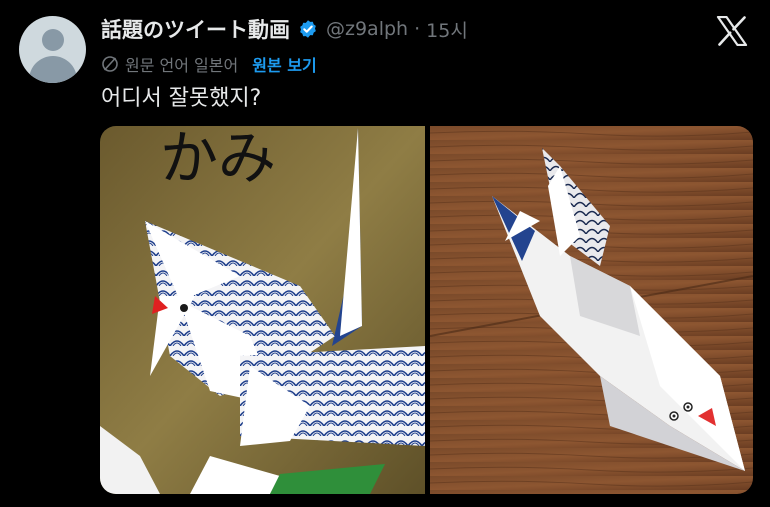 Image resolution: width=770 pixels, height=507 pixels. Describe the element at coordinates (195, 29) in the screenshot. I see `display-name: 話題のツイート動画` at that location.